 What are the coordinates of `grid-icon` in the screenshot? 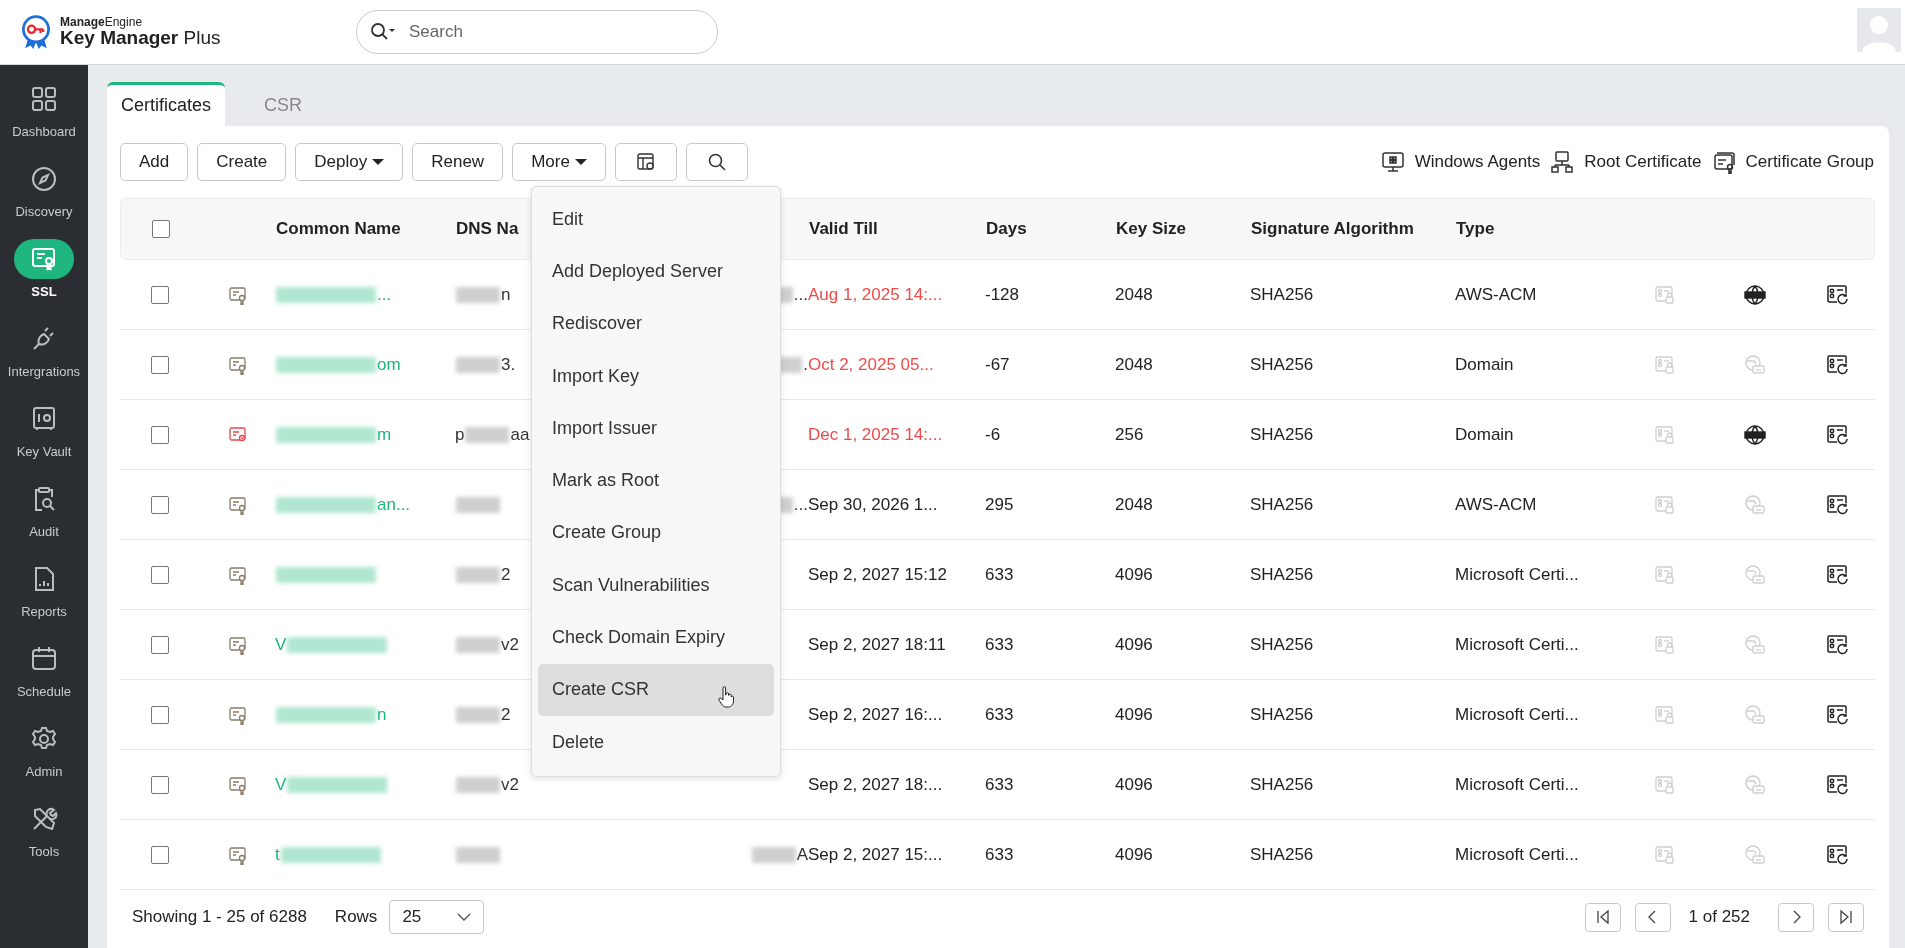 It's located at (44, 99).